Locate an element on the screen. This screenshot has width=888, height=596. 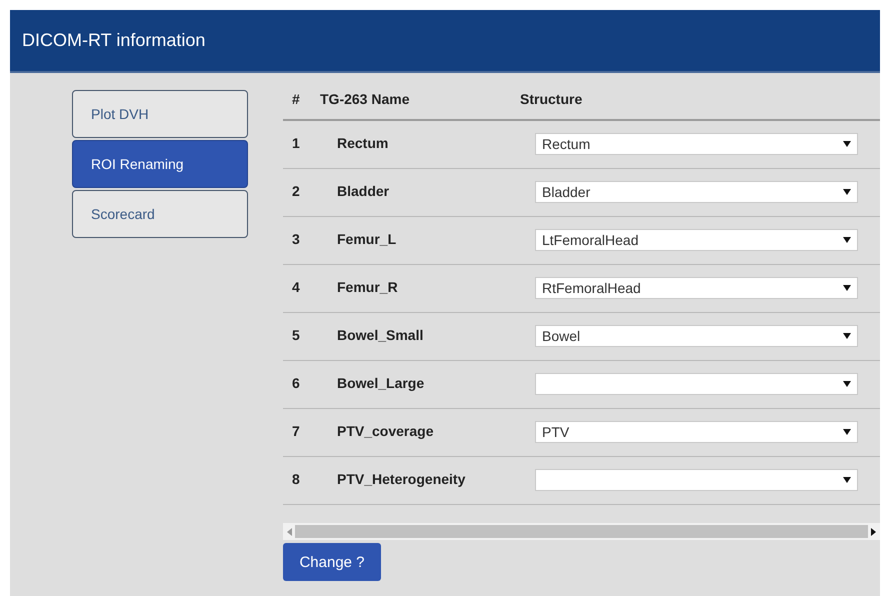
row-number: 2 is located at coordinates (296, 191).